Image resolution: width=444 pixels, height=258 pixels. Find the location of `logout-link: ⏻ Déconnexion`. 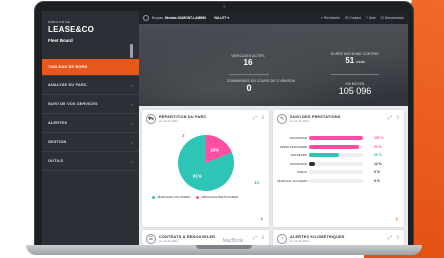

logout-link: ⏻ Déconnexion is located at coordinates (392, 17).